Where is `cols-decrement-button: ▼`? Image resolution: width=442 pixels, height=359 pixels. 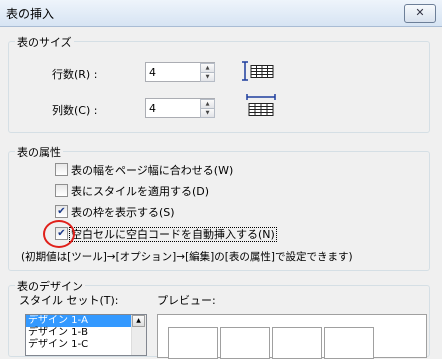
cols-decrement-button: ▼ is located at coordinates (207, 113).